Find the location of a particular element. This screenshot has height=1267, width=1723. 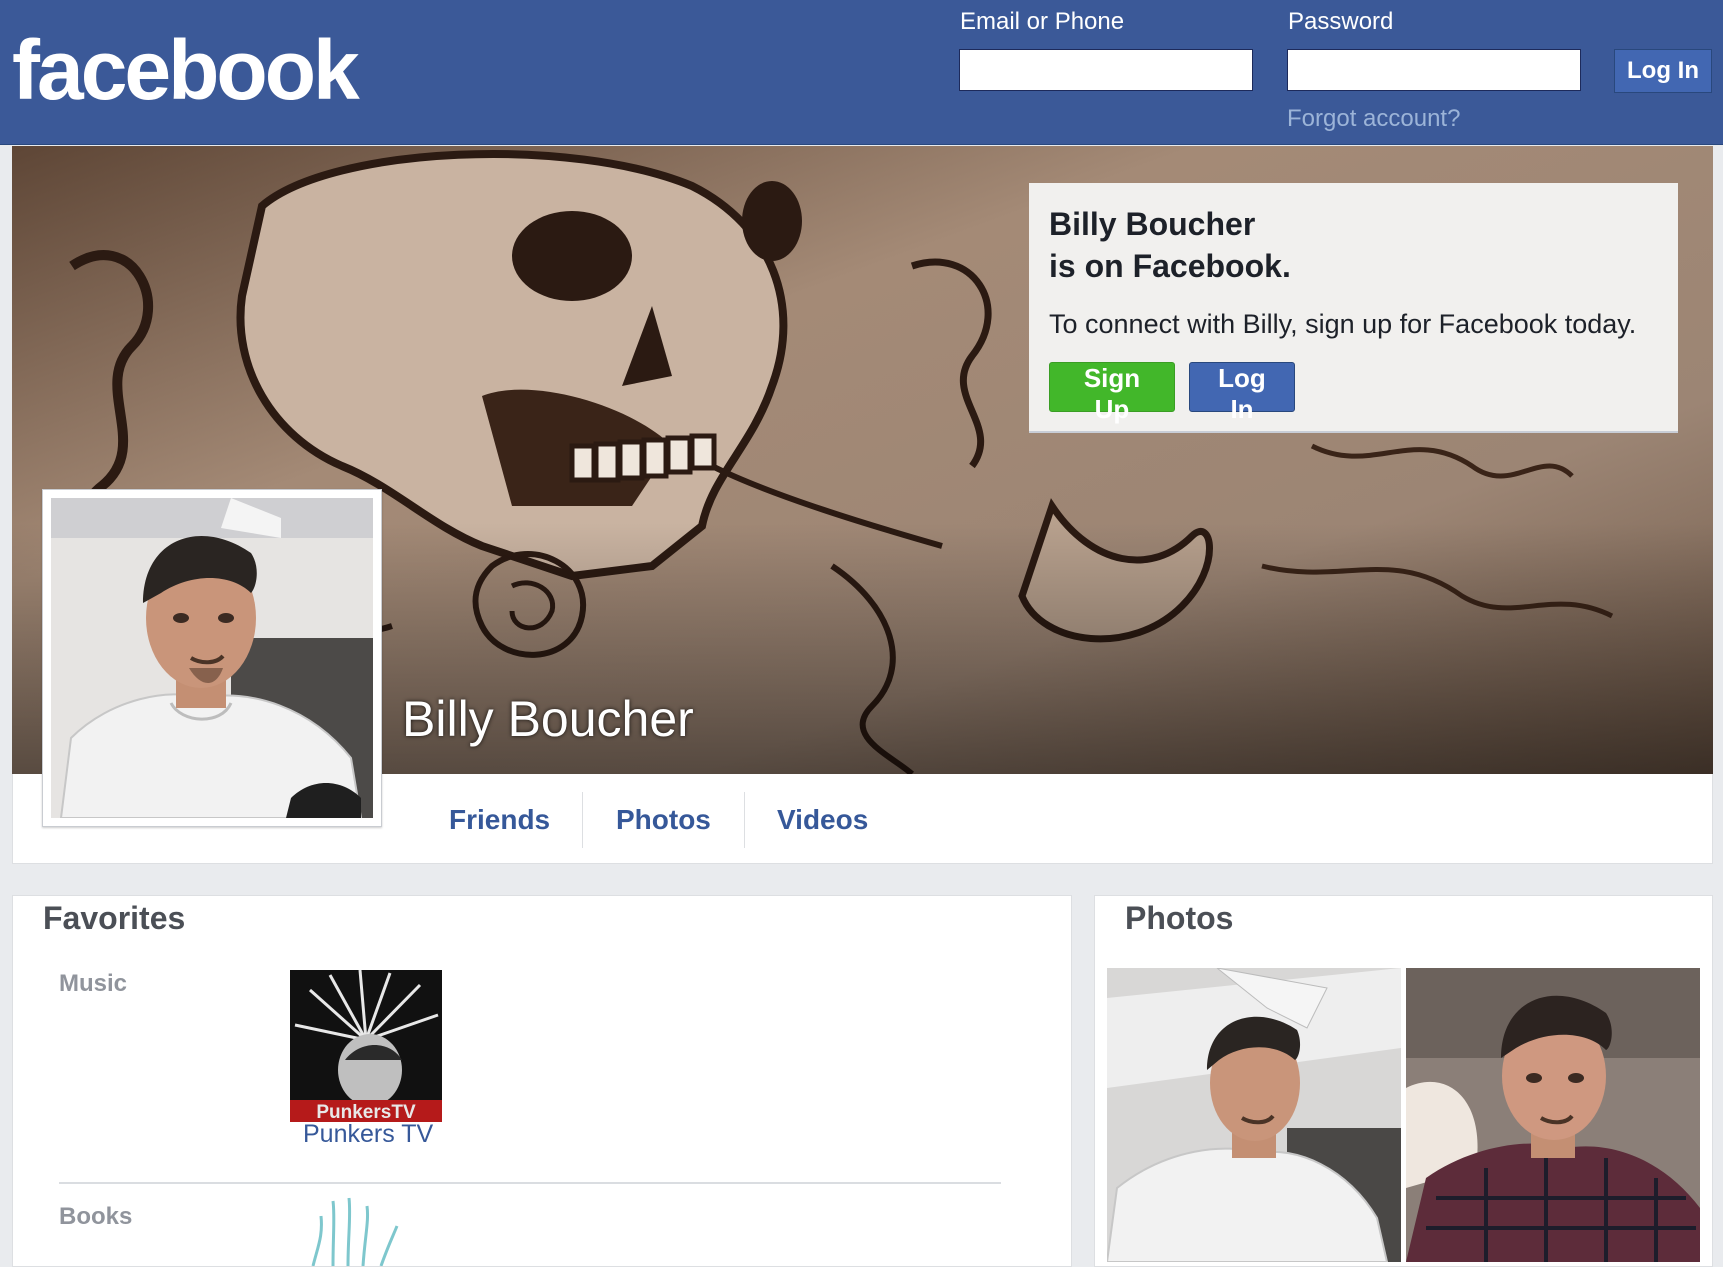

punkers-tv-image: PunkersTV is located at coordinates (366, 1046).